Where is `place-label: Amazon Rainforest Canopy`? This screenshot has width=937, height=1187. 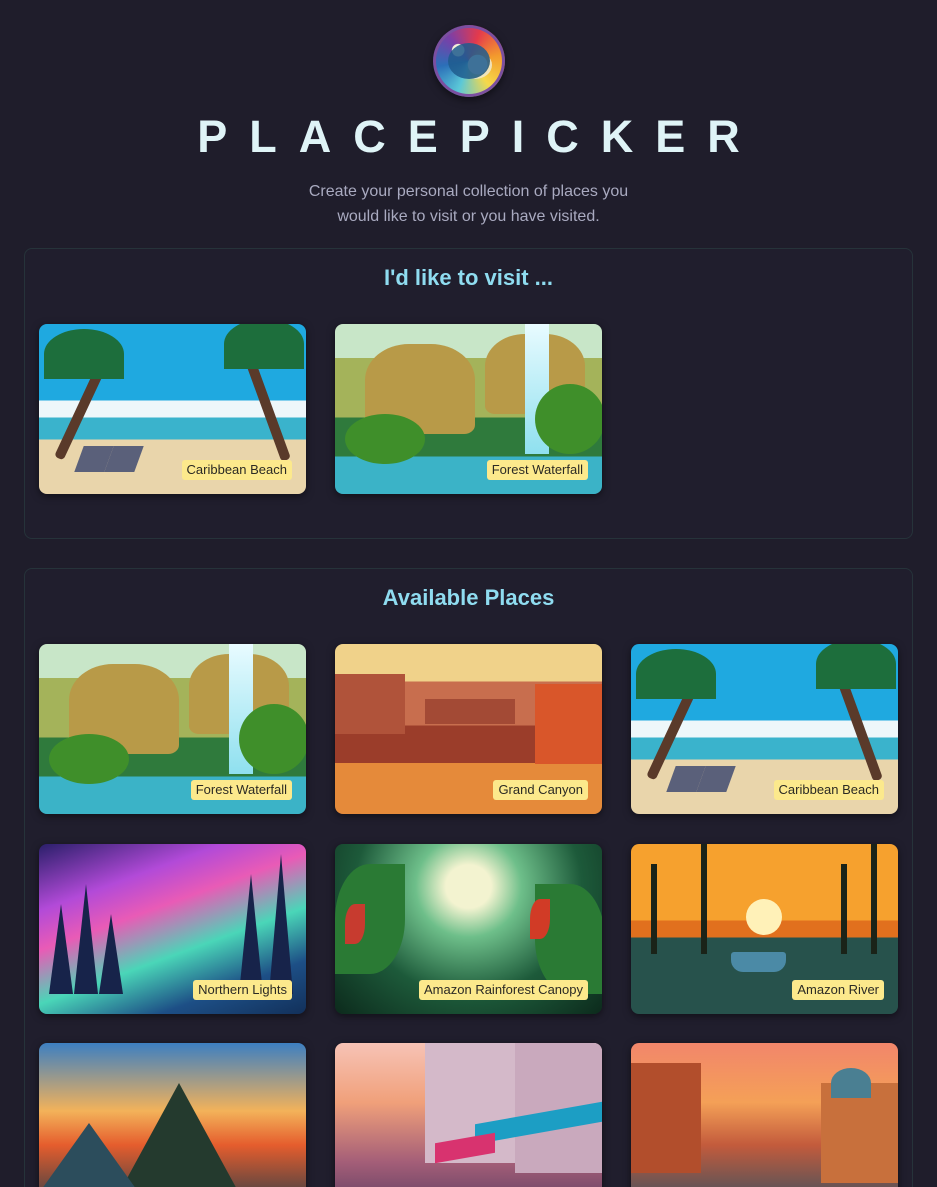
place-label: Amazon Rainforest Canopy is located at coordinates (503, 990).